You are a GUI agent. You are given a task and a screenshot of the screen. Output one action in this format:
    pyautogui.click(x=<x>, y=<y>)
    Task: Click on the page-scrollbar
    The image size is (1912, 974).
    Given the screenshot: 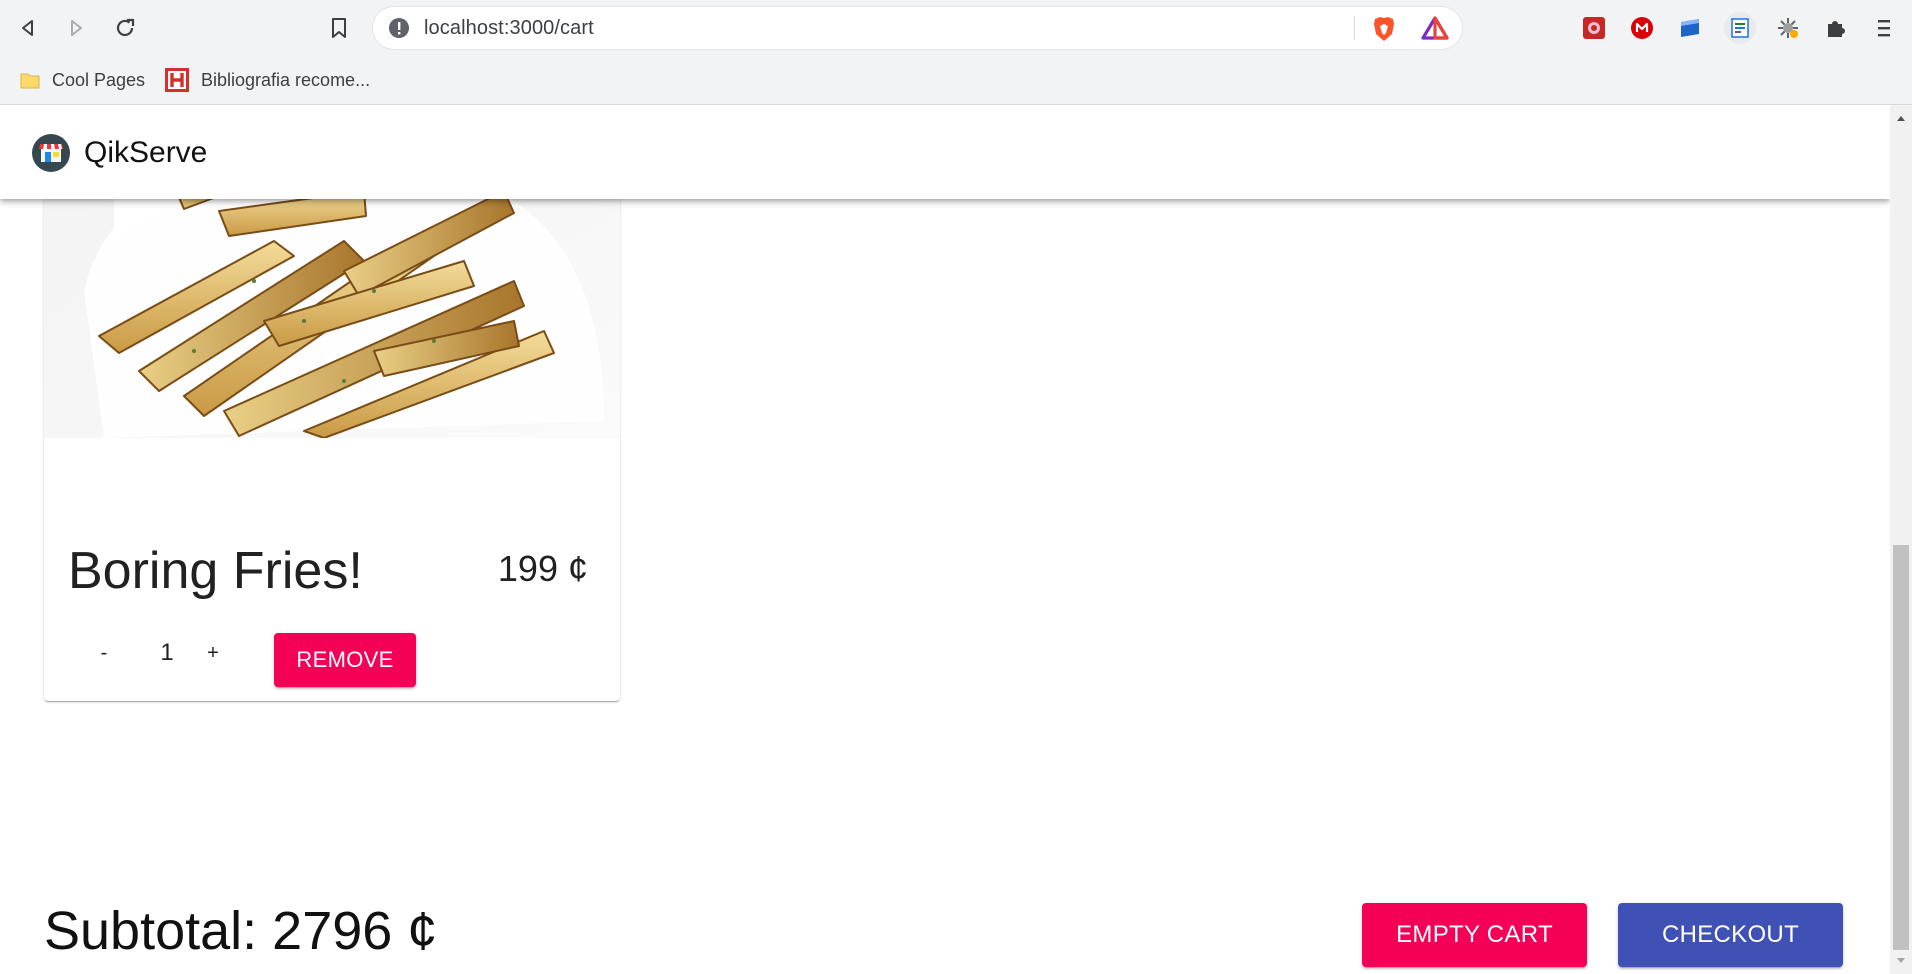 What is the action you would take?
    pyautogui.click(x=1901, y=539)
    